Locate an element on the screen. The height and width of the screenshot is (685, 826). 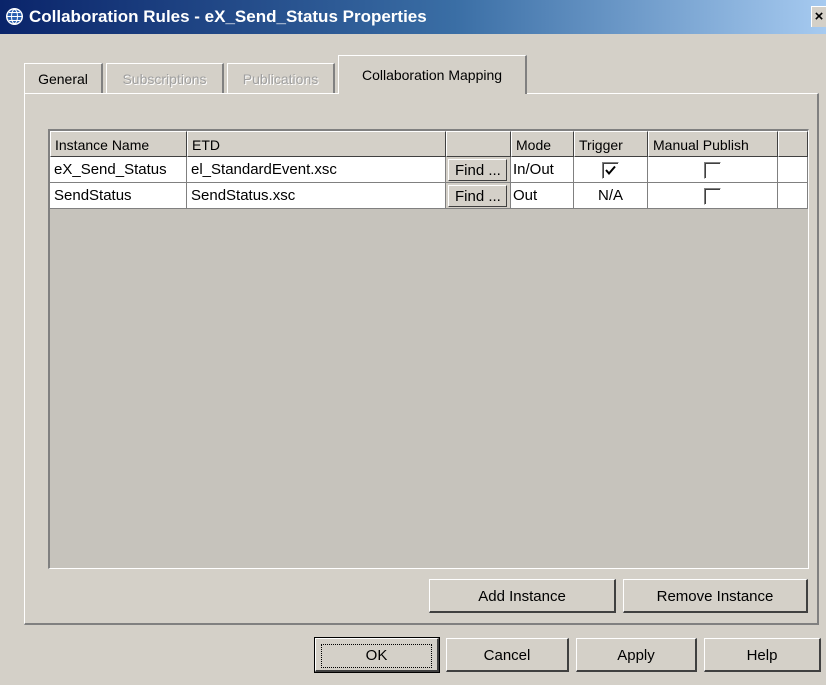
ok-button-label: OK is located at coordinates (376, 656).